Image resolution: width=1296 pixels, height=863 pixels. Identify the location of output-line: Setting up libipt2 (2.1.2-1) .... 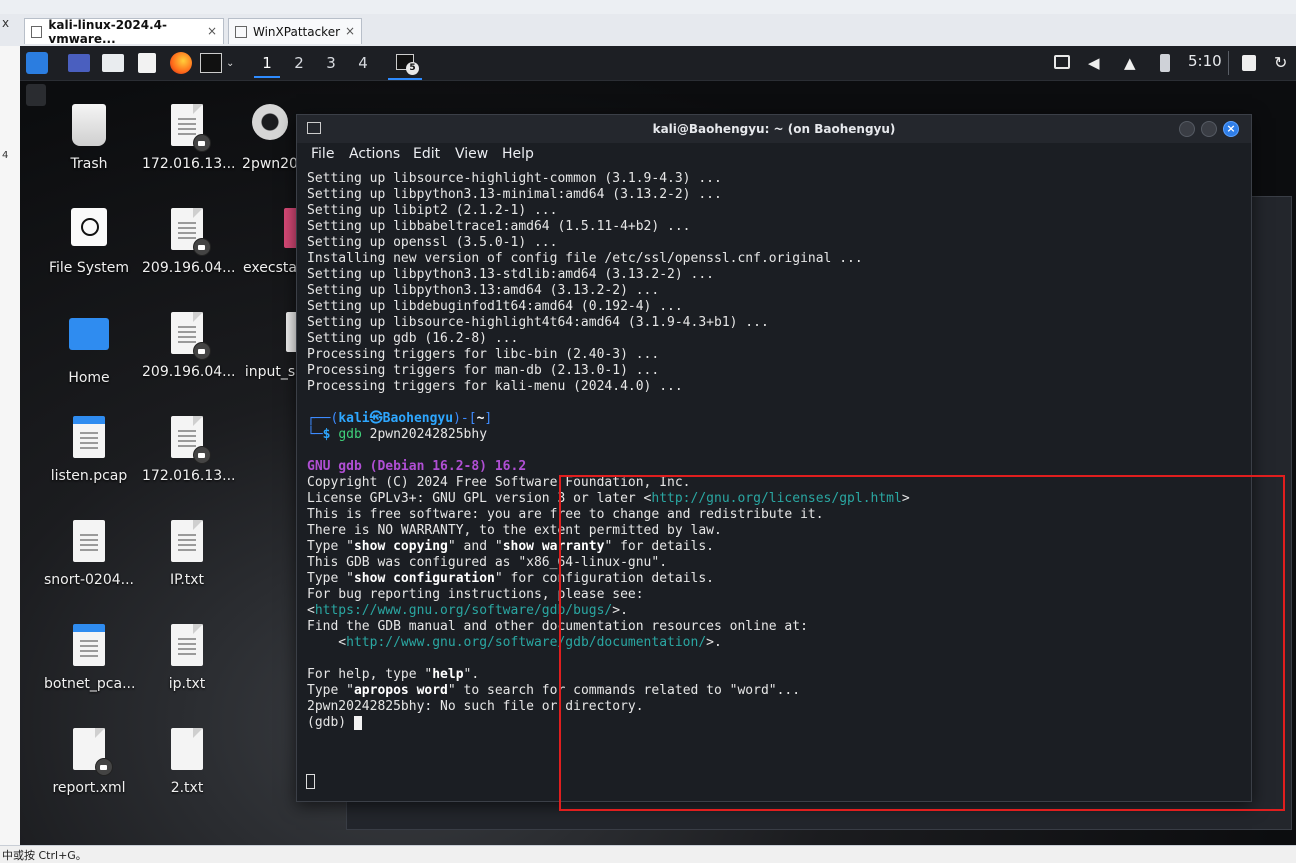
(432, 210).